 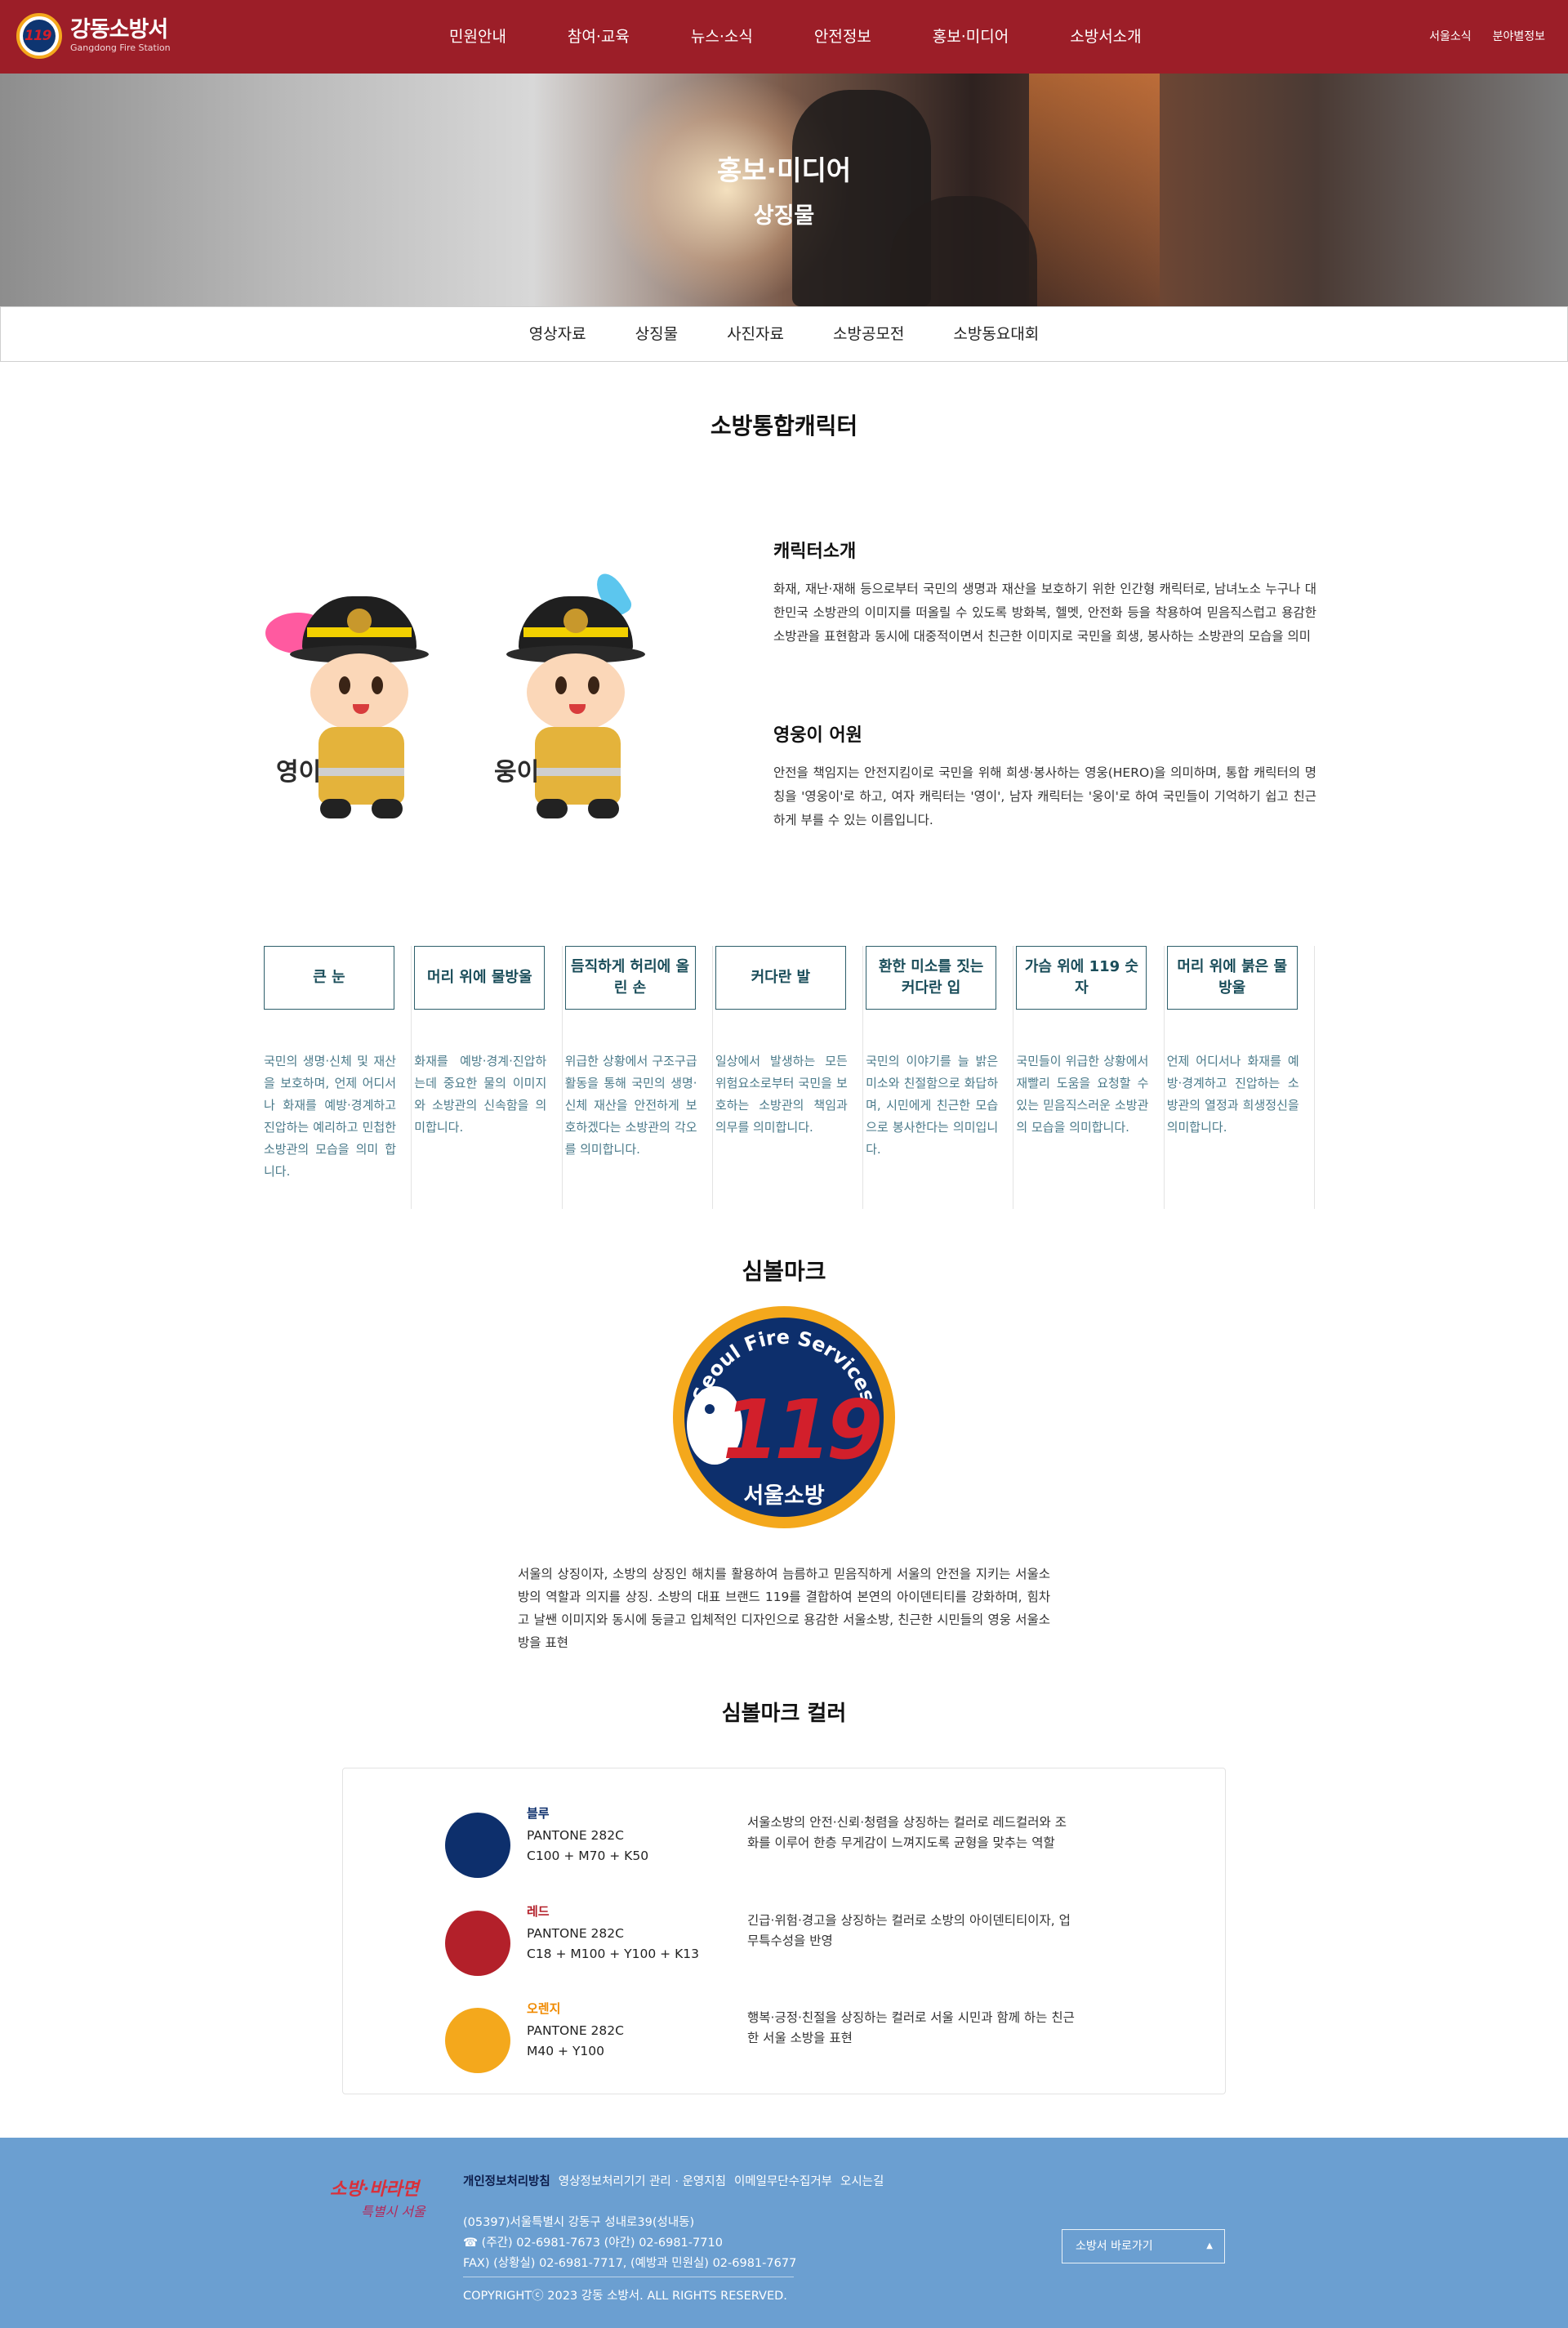 I want to click on symbol-mark: Seoul Fire Services 119 서울소방, so click(x=784, y=1418).